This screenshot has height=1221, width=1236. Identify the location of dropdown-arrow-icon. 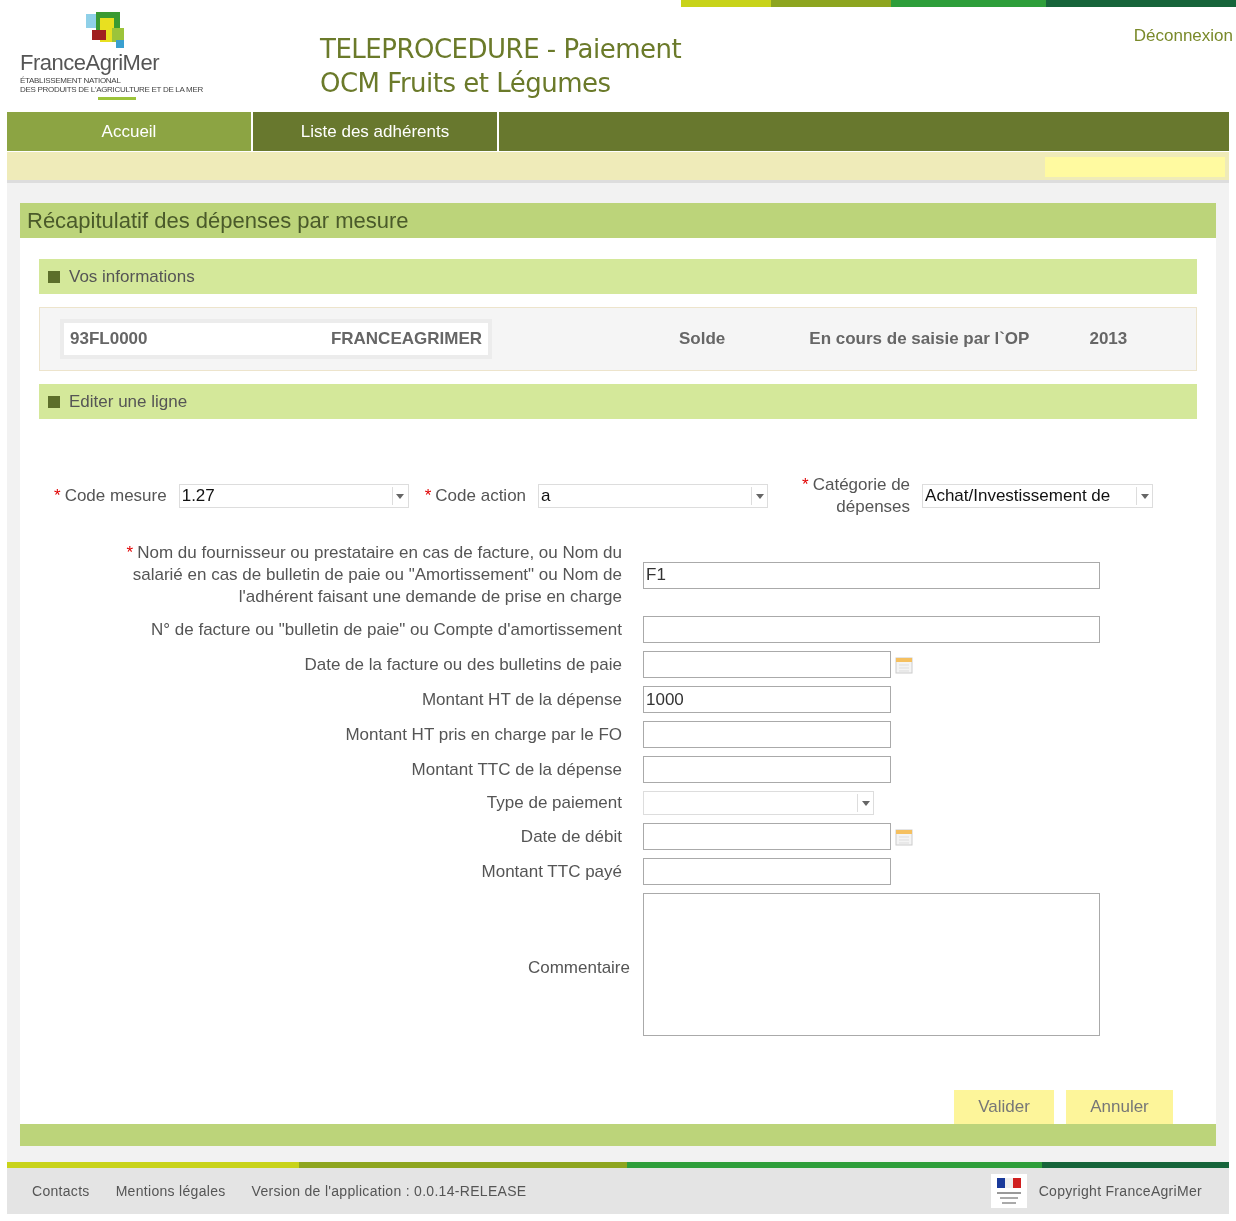
(865, 803).